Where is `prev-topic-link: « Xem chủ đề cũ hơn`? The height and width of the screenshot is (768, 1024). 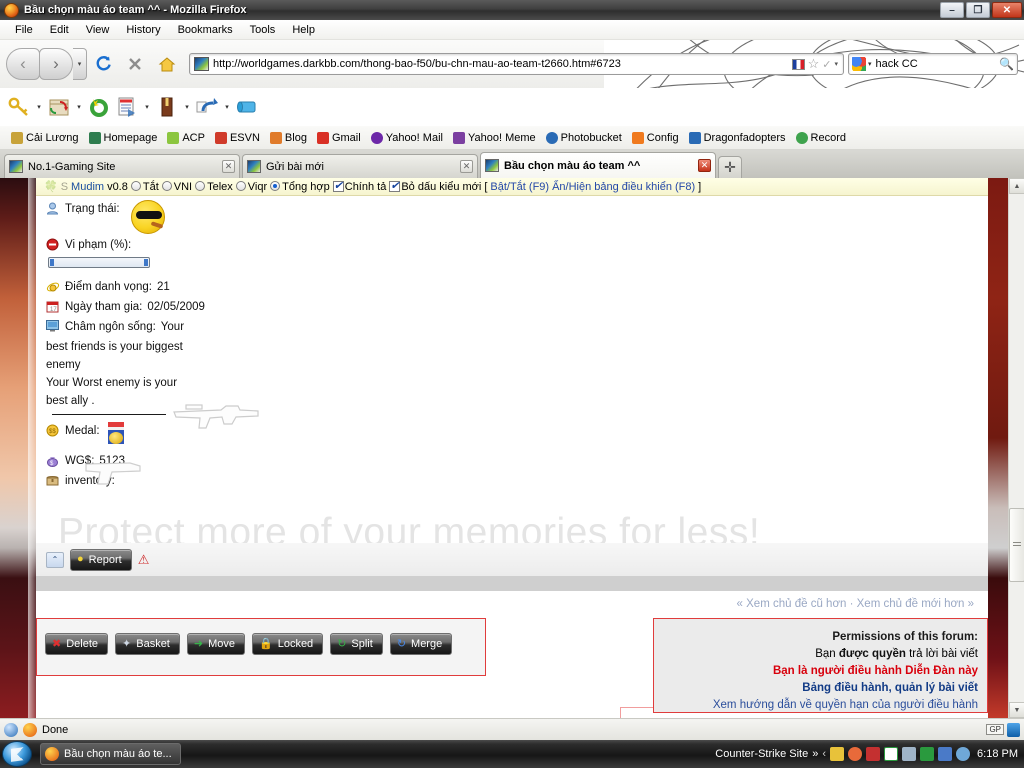
prev-topic-link: « Xem chủ đề cũ hơn is located at coordinates (792, 604).